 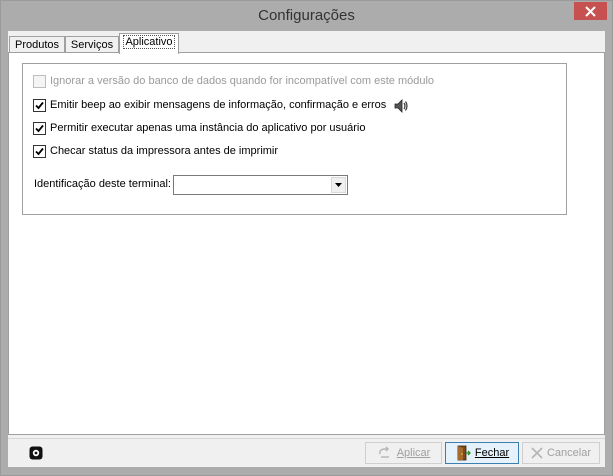 What do you see at coordinates (260, 185) in the screenshot?
I see `terminal-select` at bounding box center [260, 185].